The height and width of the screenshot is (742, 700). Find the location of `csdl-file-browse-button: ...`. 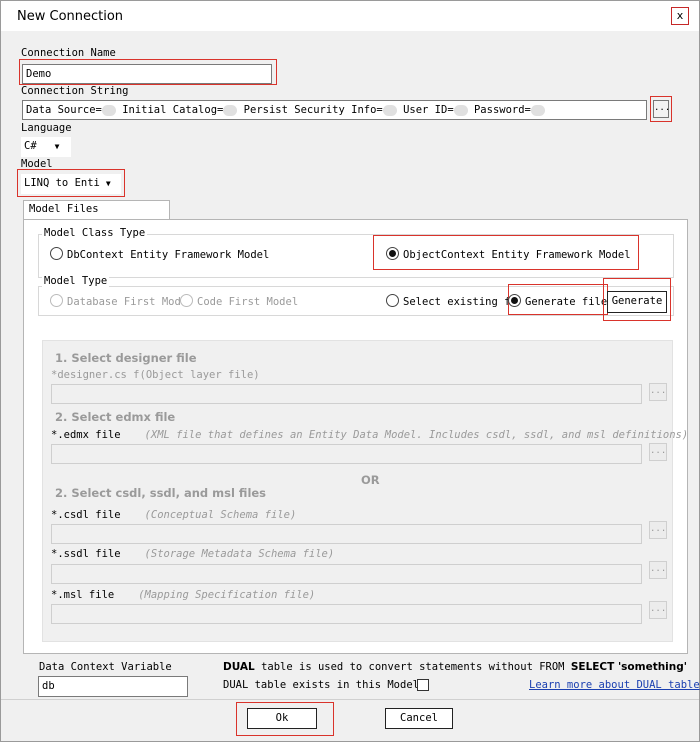

csdl-file-browse-button: ... is located at coordinates (658, 530).